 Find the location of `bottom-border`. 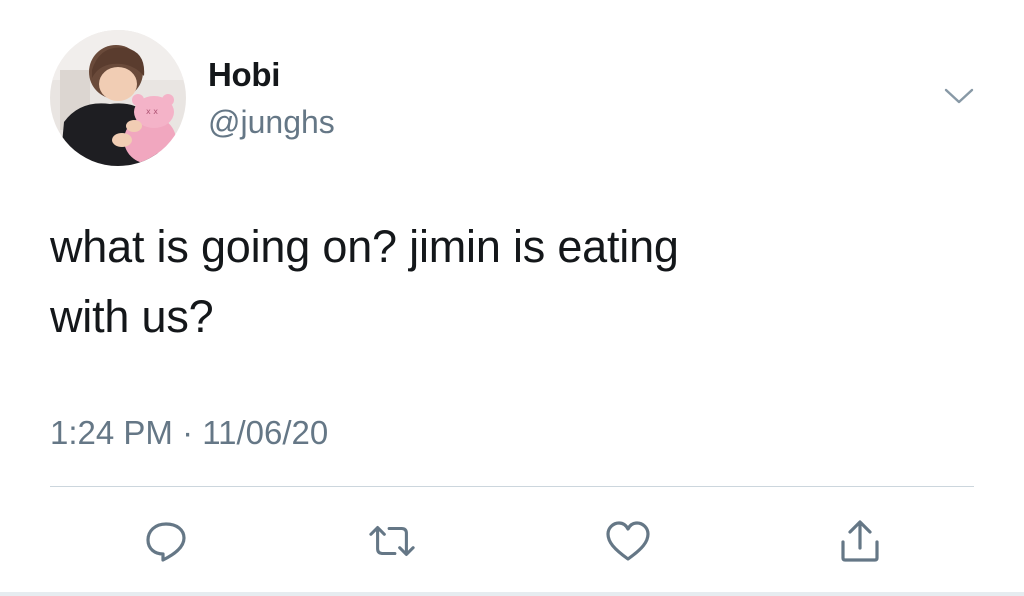

bottom-border is located at coordinates (512, 594).